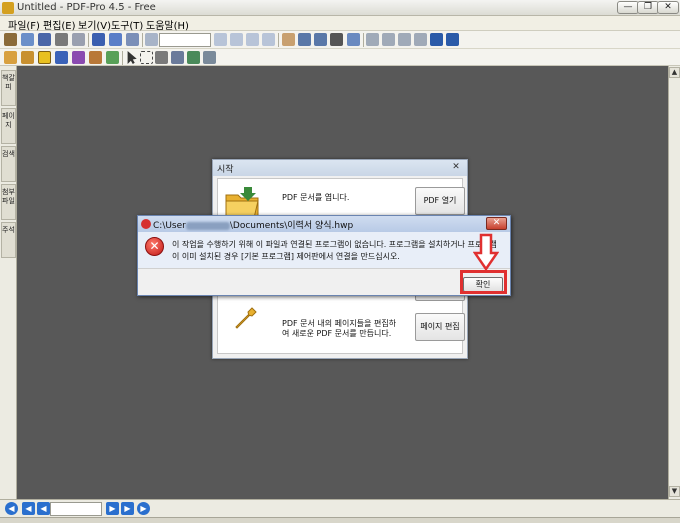  I want to click on menu-file: 파일(F), so click(24, 24).